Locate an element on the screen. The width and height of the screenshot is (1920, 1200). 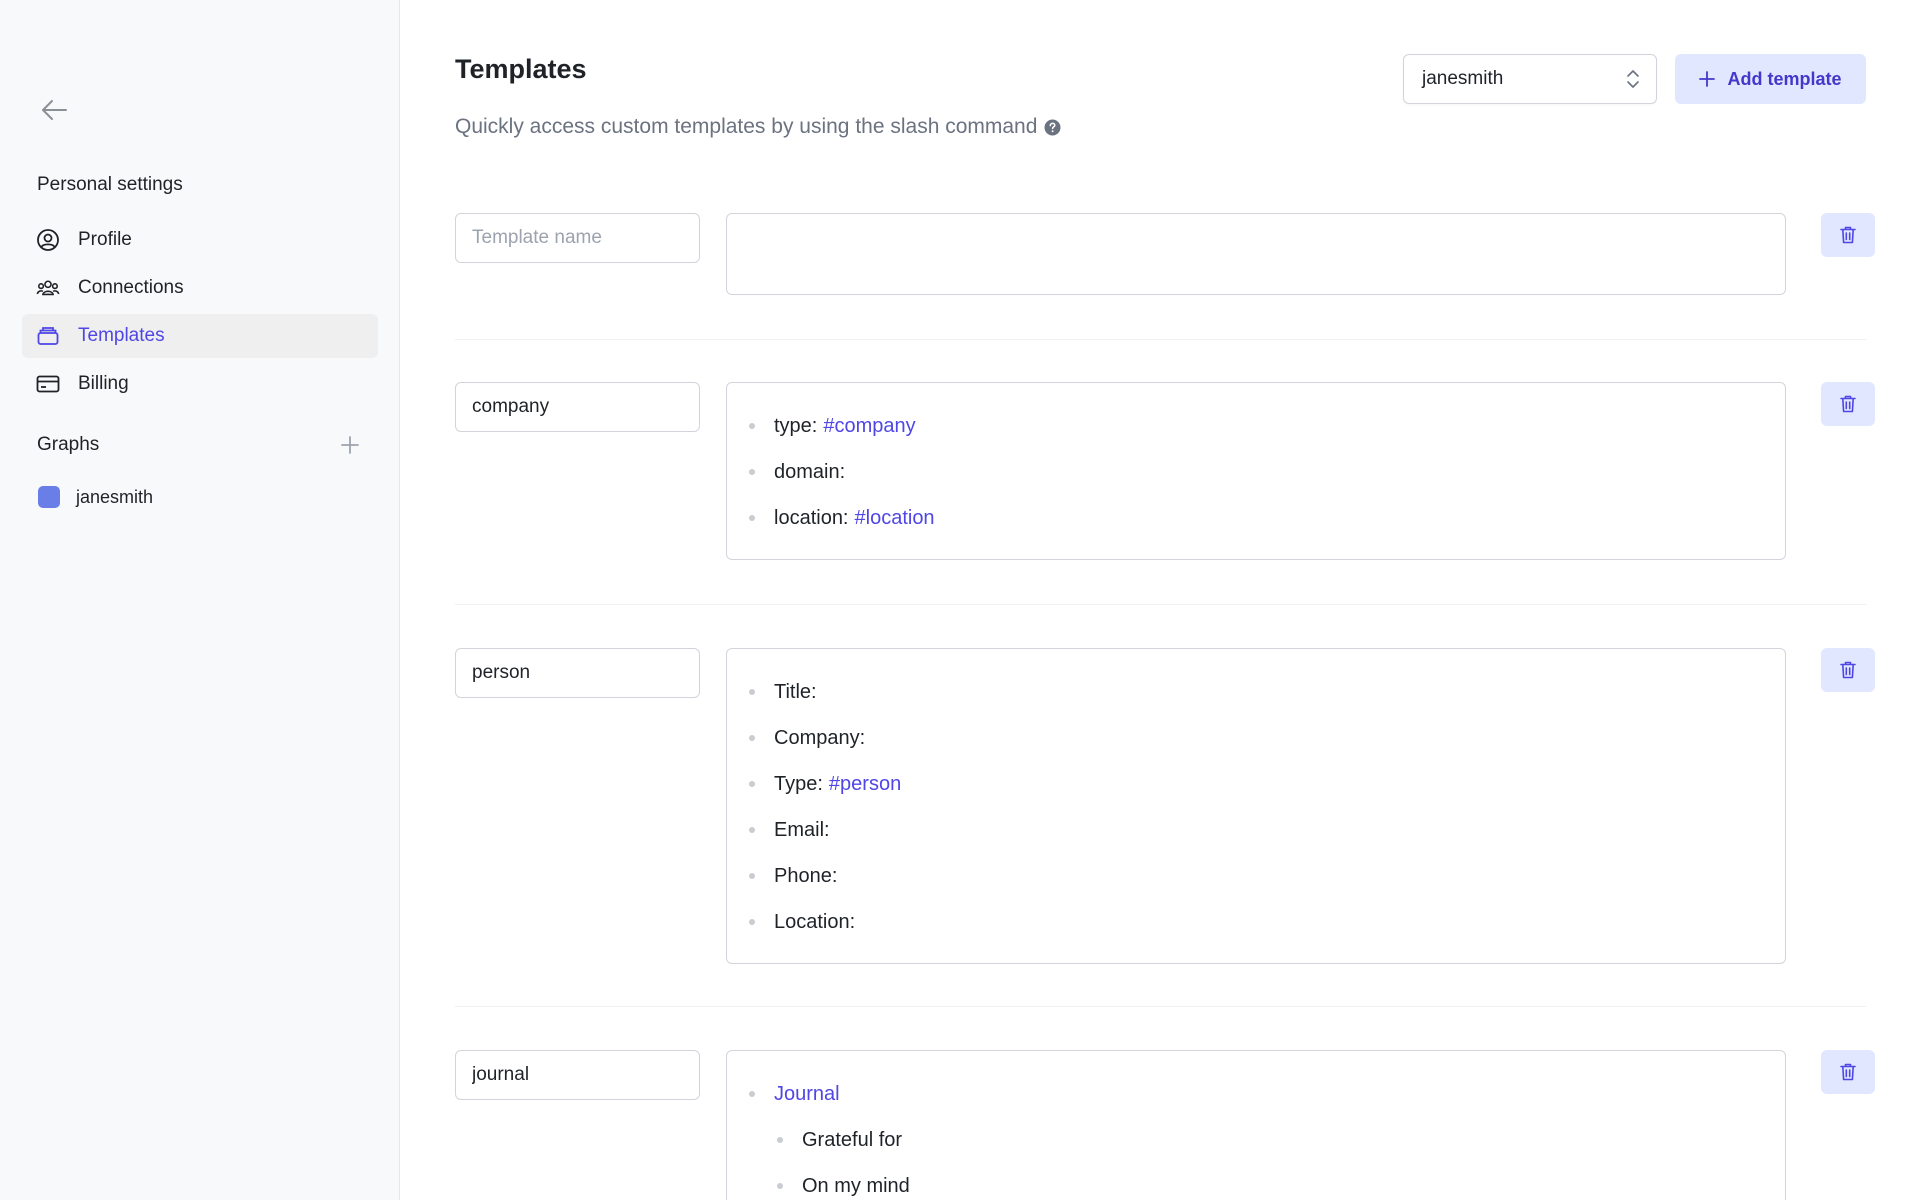
template-body-editor: type: #company domain: location: #location is located at coordinates (1256, 471).